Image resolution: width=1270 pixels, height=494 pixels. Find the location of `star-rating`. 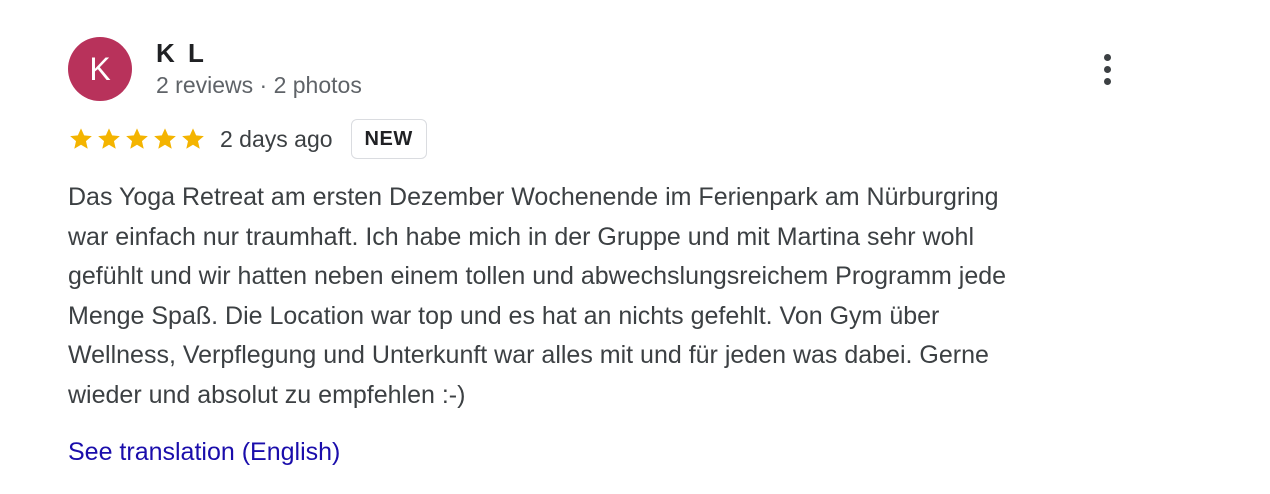

star-rating is located at coordinates (137, 139).